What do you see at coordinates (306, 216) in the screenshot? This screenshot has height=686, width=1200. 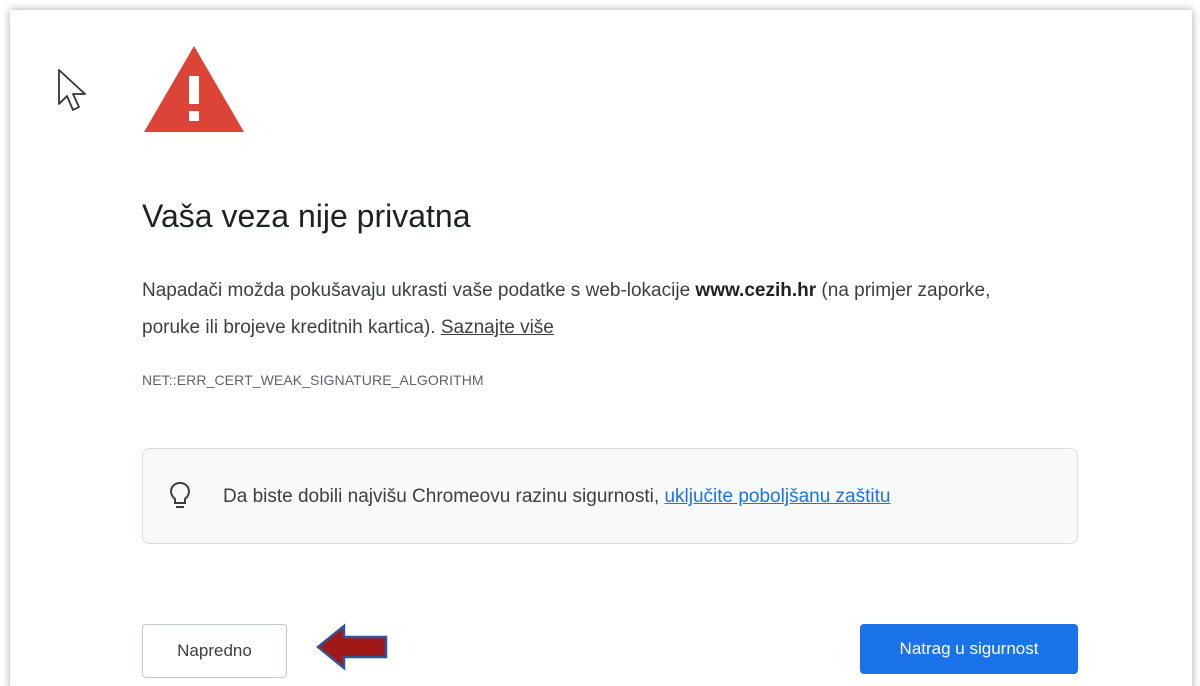 I see `page-title: Vaša veza nije privatna` at bounding box center [306, 216].